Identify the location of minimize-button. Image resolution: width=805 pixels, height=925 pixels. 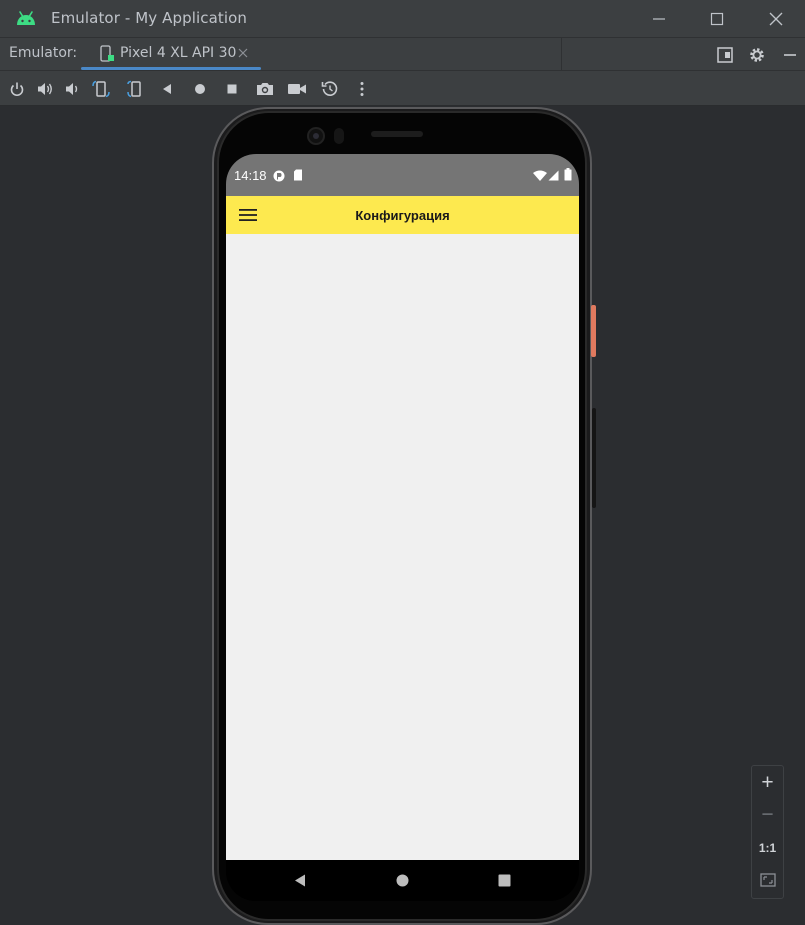
(659, 19).